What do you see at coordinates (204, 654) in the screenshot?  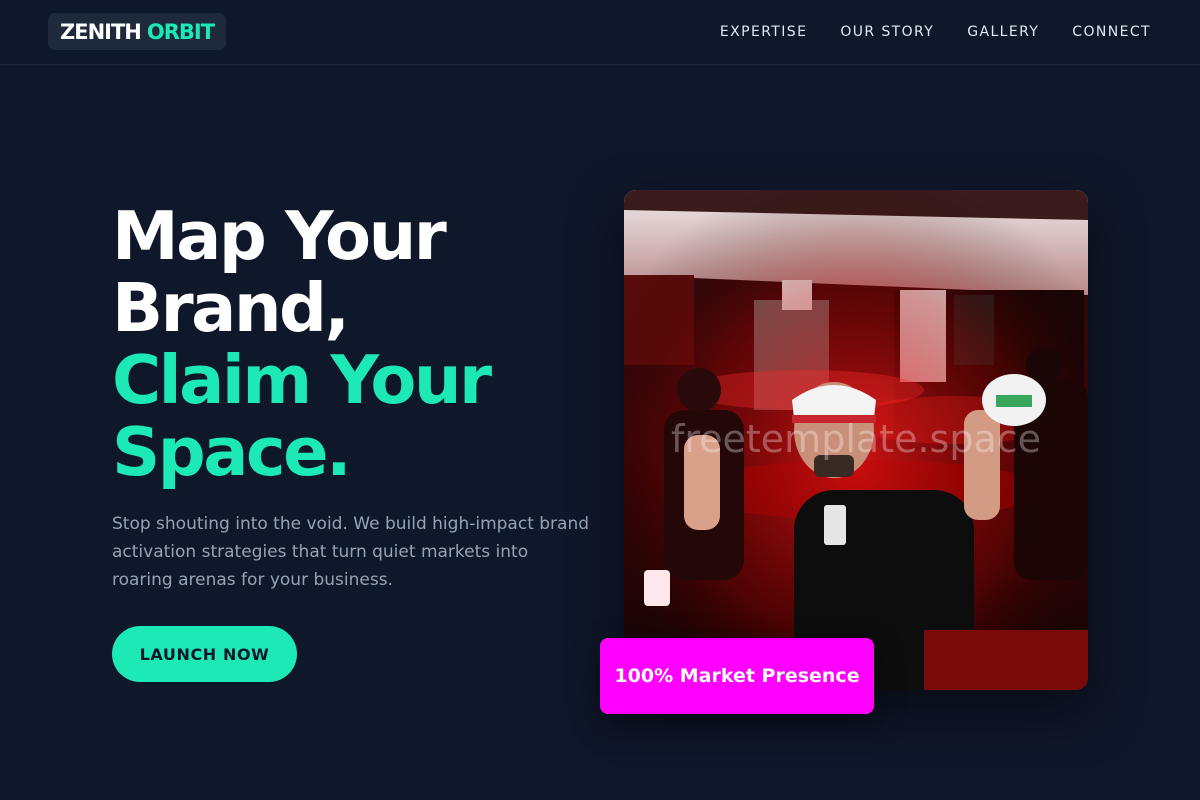 I see `launch-now-button: LAUNCH NOW` at bounding box center [204, 654].